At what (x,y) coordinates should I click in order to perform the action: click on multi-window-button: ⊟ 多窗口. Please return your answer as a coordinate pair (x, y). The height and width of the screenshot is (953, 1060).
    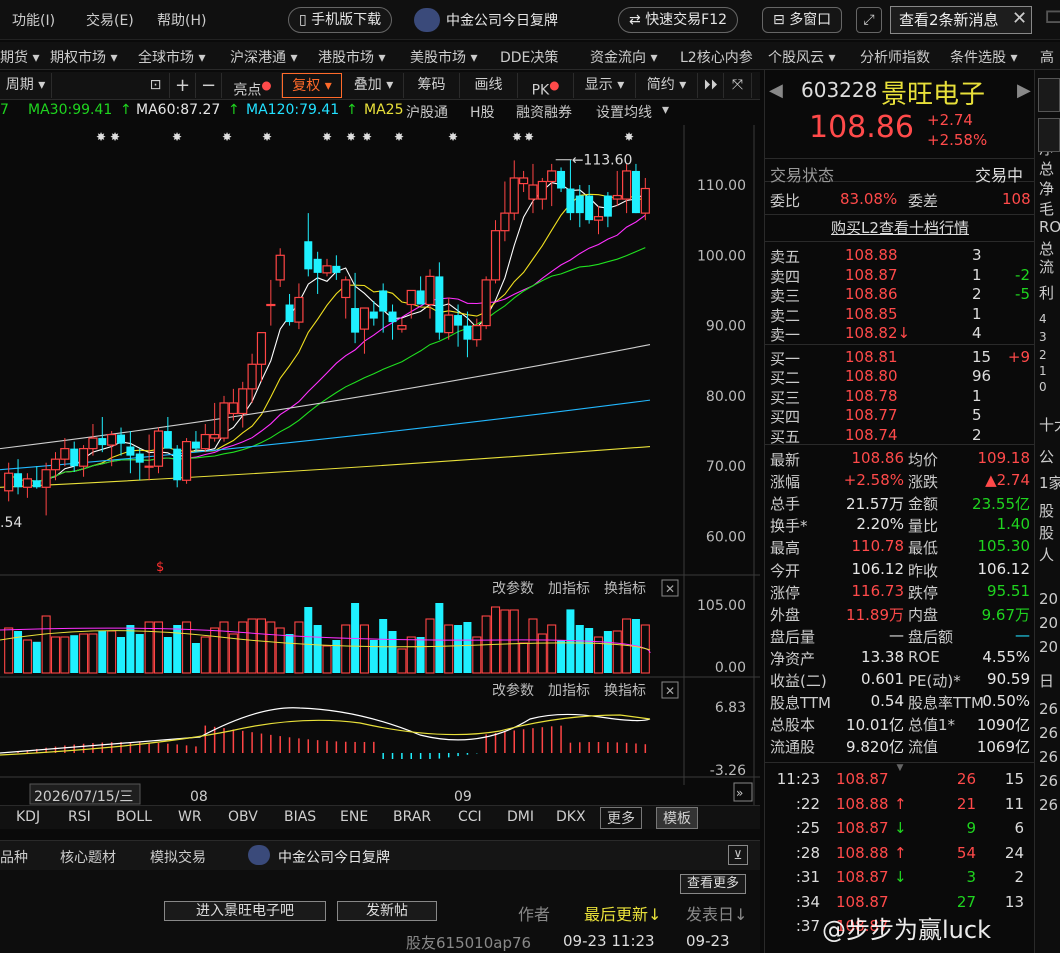
    Looking at the image, I should click on (802, 20).